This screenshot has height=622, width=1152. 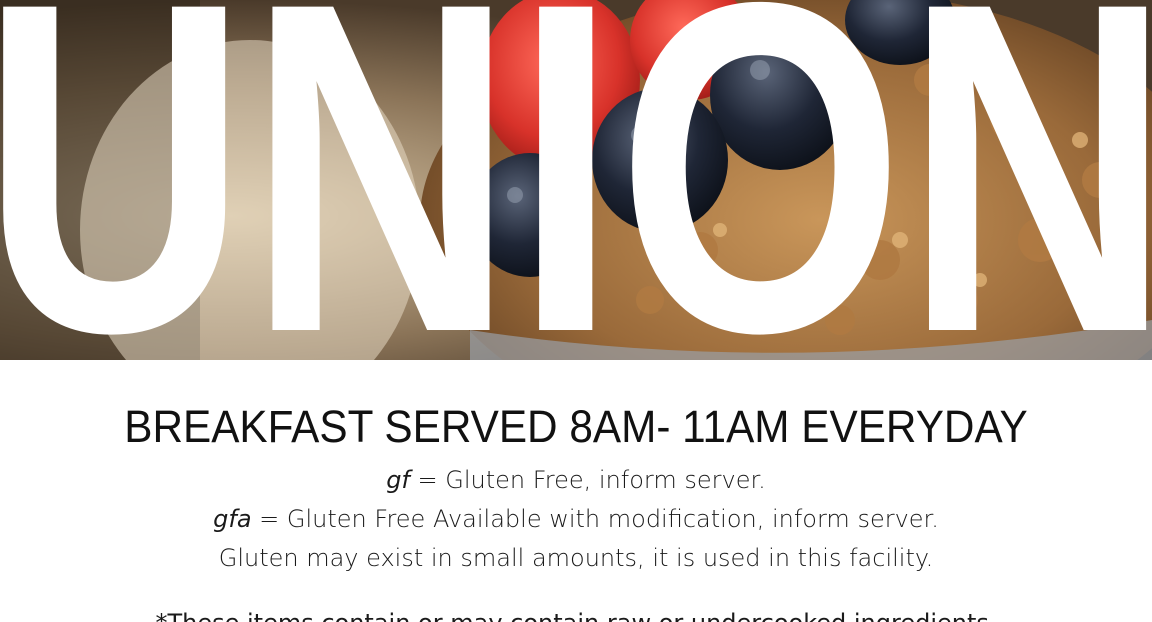 I want to click on legend-gf-text: = Gluten Free, inform server., so click(x=587, y=480).